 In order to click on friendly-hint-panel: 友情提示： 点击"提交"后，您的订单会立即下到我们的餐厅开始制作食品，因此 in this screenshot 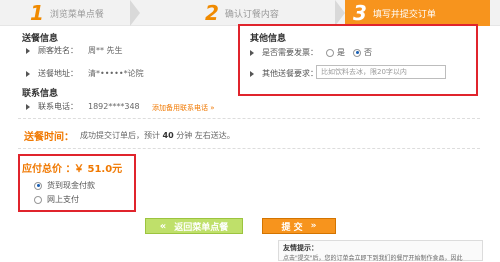, I will do `click(380, 251)`.